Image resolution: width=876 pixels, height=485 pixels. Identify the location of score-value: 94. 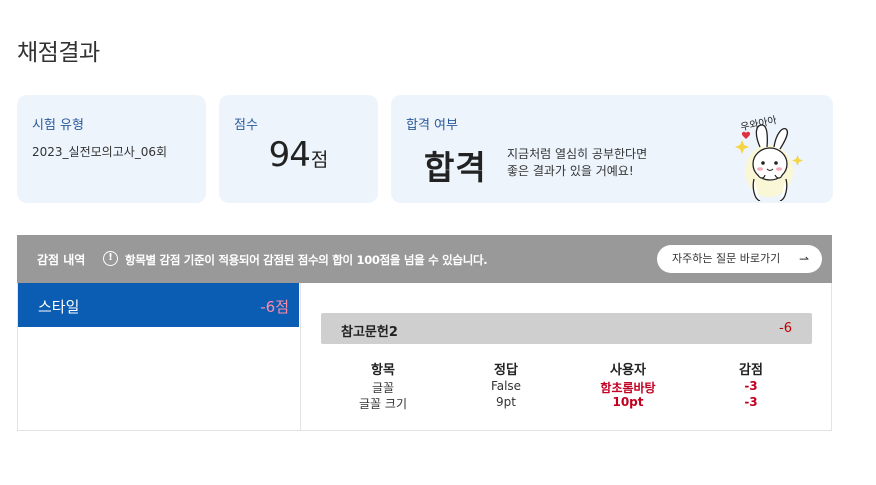
(289, 155).